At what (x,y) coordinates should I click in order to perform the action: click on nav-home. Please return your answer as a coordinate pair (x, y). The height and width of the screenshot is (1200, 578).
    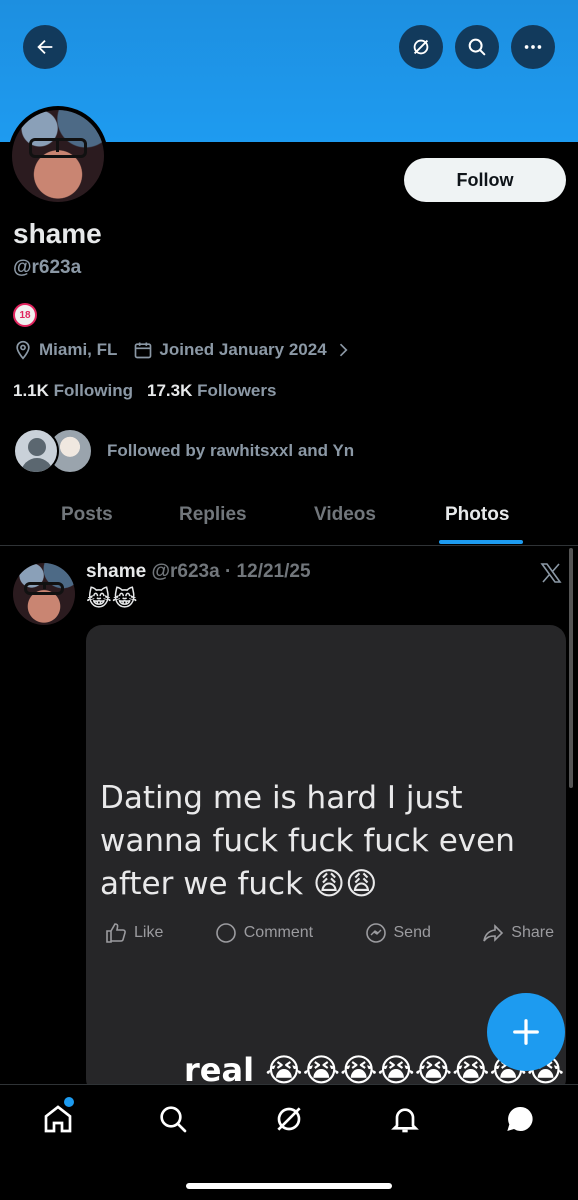
    Looking at the image, I should click on (58, 1119).